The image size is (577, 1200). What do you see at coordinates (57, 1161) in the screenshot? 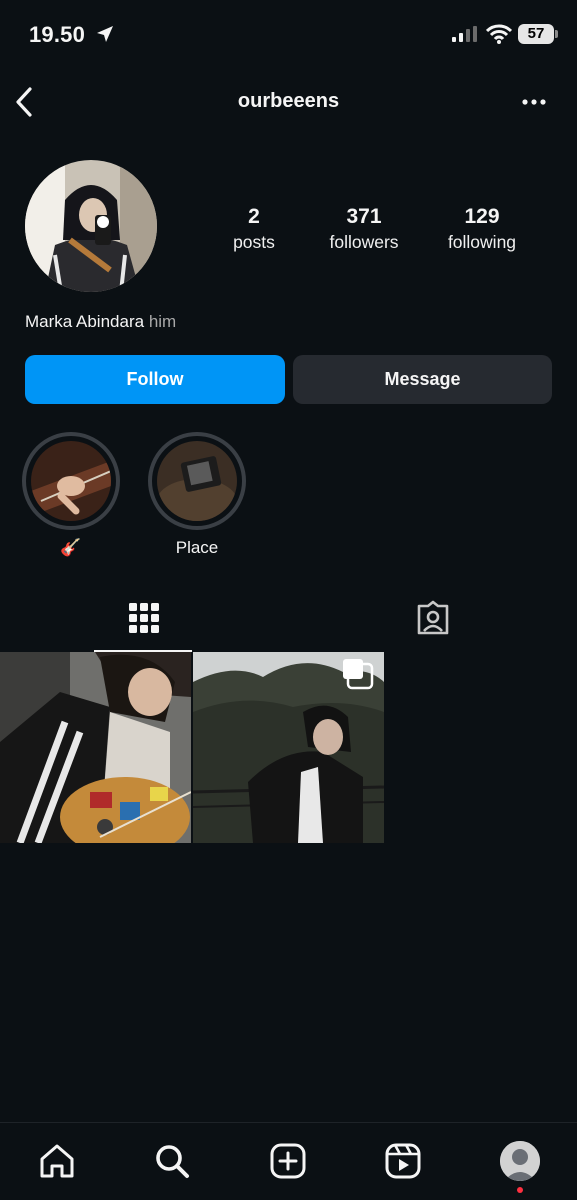
I see `home-icon` at bounding box center [57, 1161].